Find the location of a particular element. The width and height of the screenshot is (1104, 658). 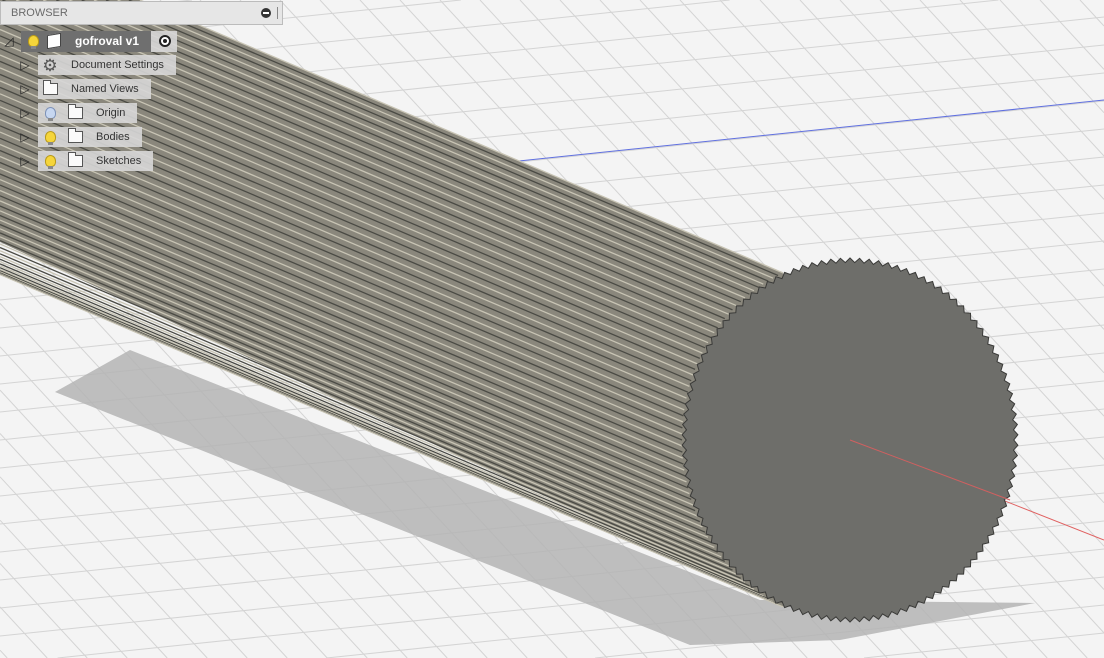

browser-panel-header: BROWSER is located at coordinates (141, 13).